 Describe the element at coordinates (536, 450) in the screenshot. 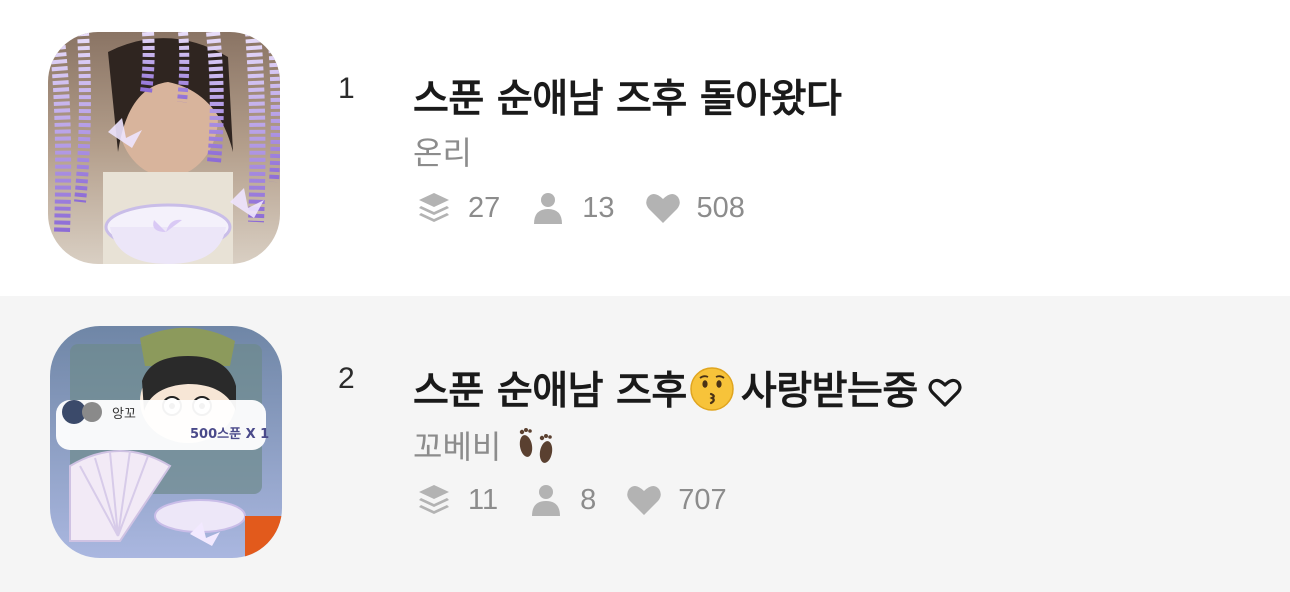

I see `footprints-emoji-icon` at that location.